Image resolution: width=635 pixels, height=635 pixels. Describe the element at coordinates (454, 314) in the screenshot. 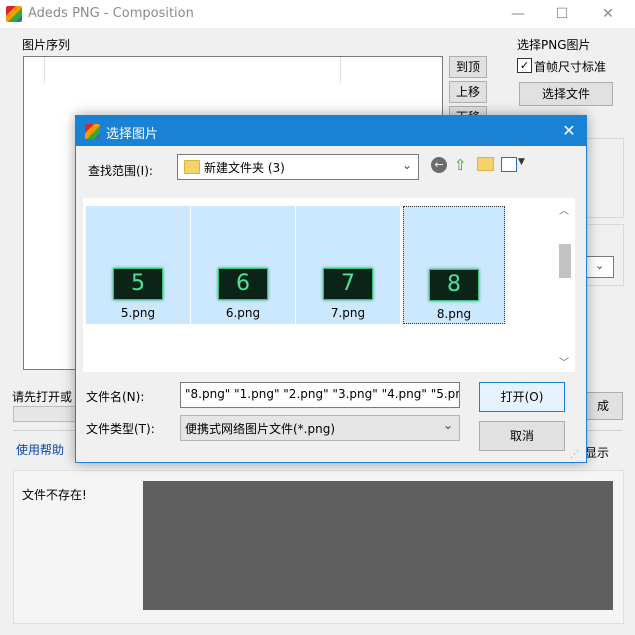

I see `file-name: 8.png` at that location.